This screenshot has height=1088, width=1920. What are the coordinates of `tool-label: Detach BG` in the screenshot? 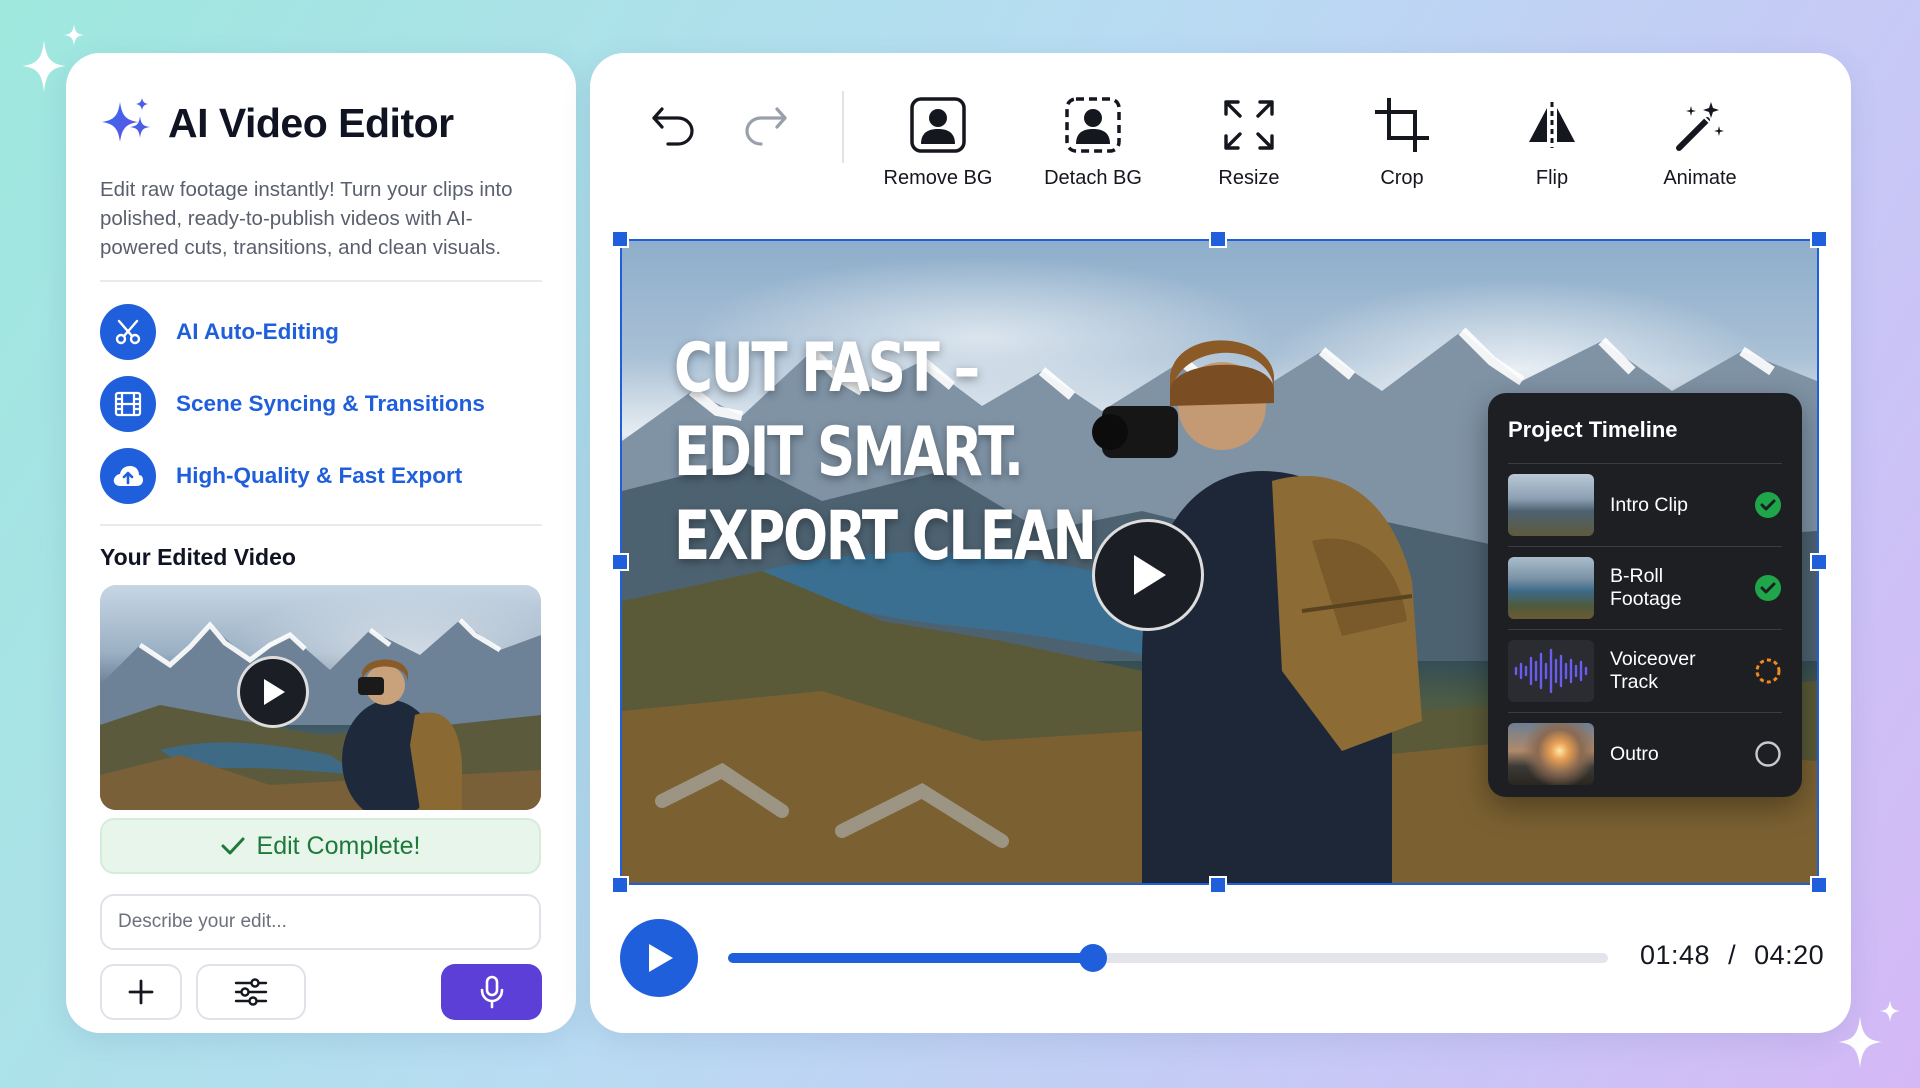 It's located at (1093, 178).